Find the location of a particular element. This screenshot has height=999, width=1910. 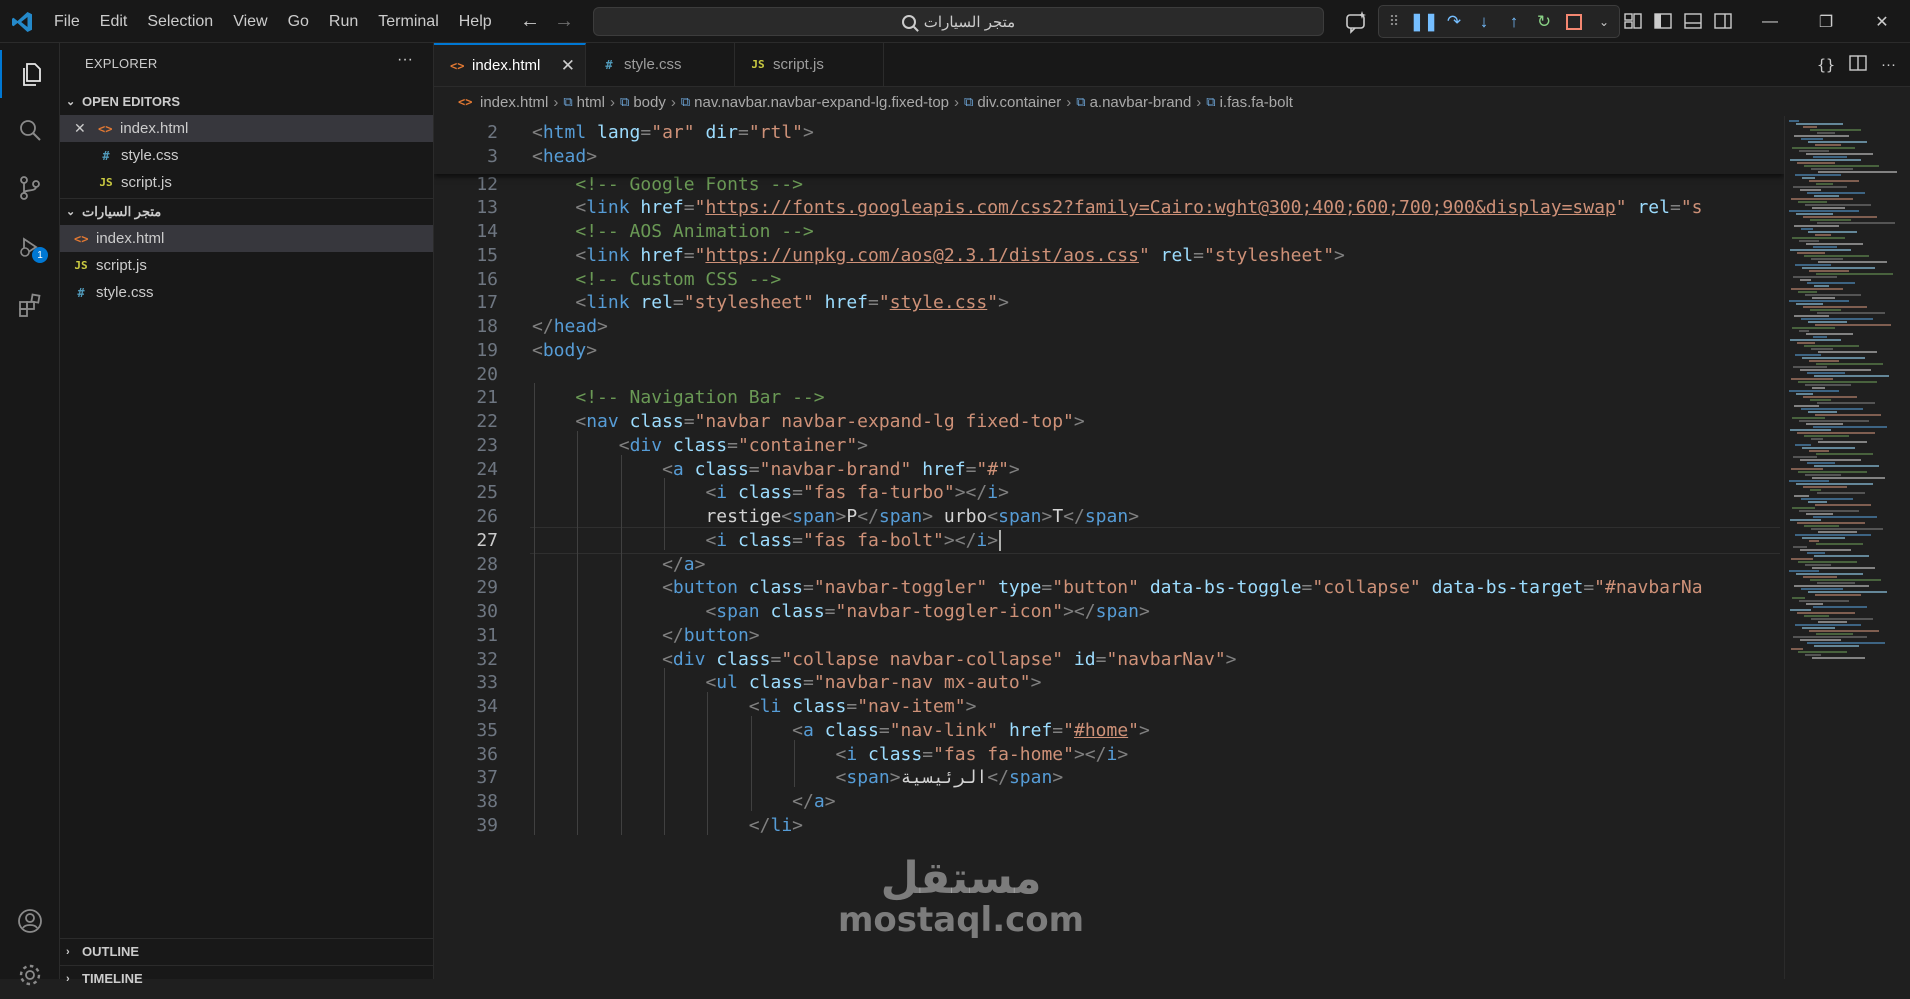

outline-header: › OUTLINE is located at coordinates (247, 951).